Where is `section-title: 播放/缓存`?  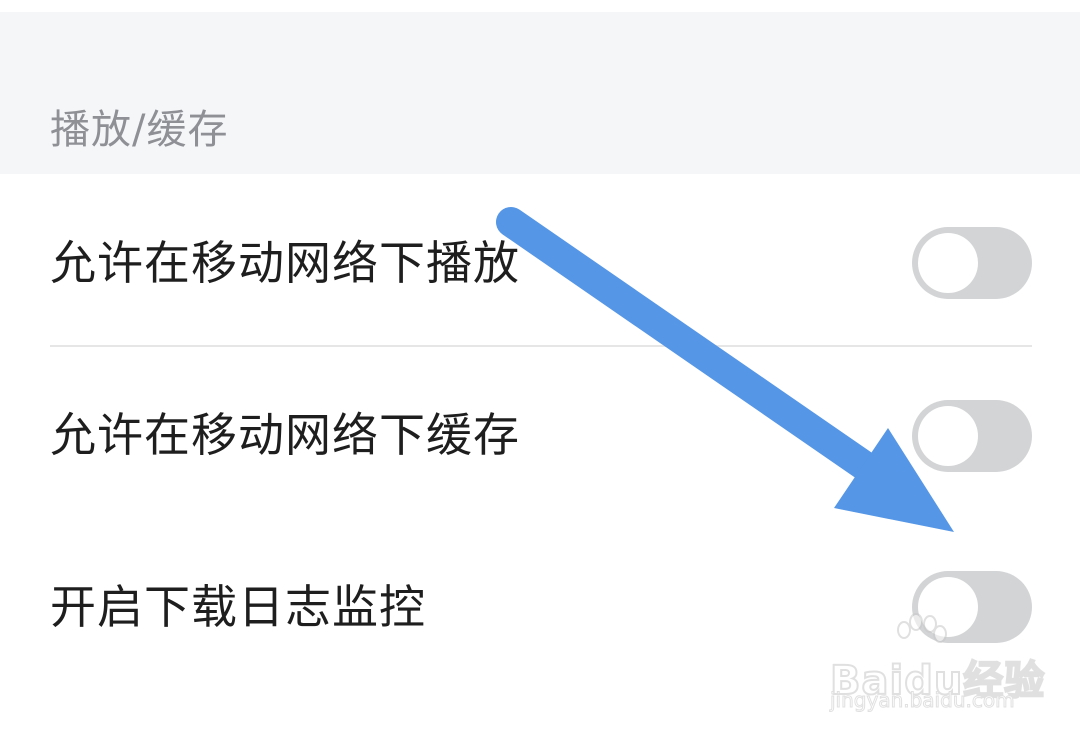
section-title: 播放/缓存 is located at coordinates (139, 130).